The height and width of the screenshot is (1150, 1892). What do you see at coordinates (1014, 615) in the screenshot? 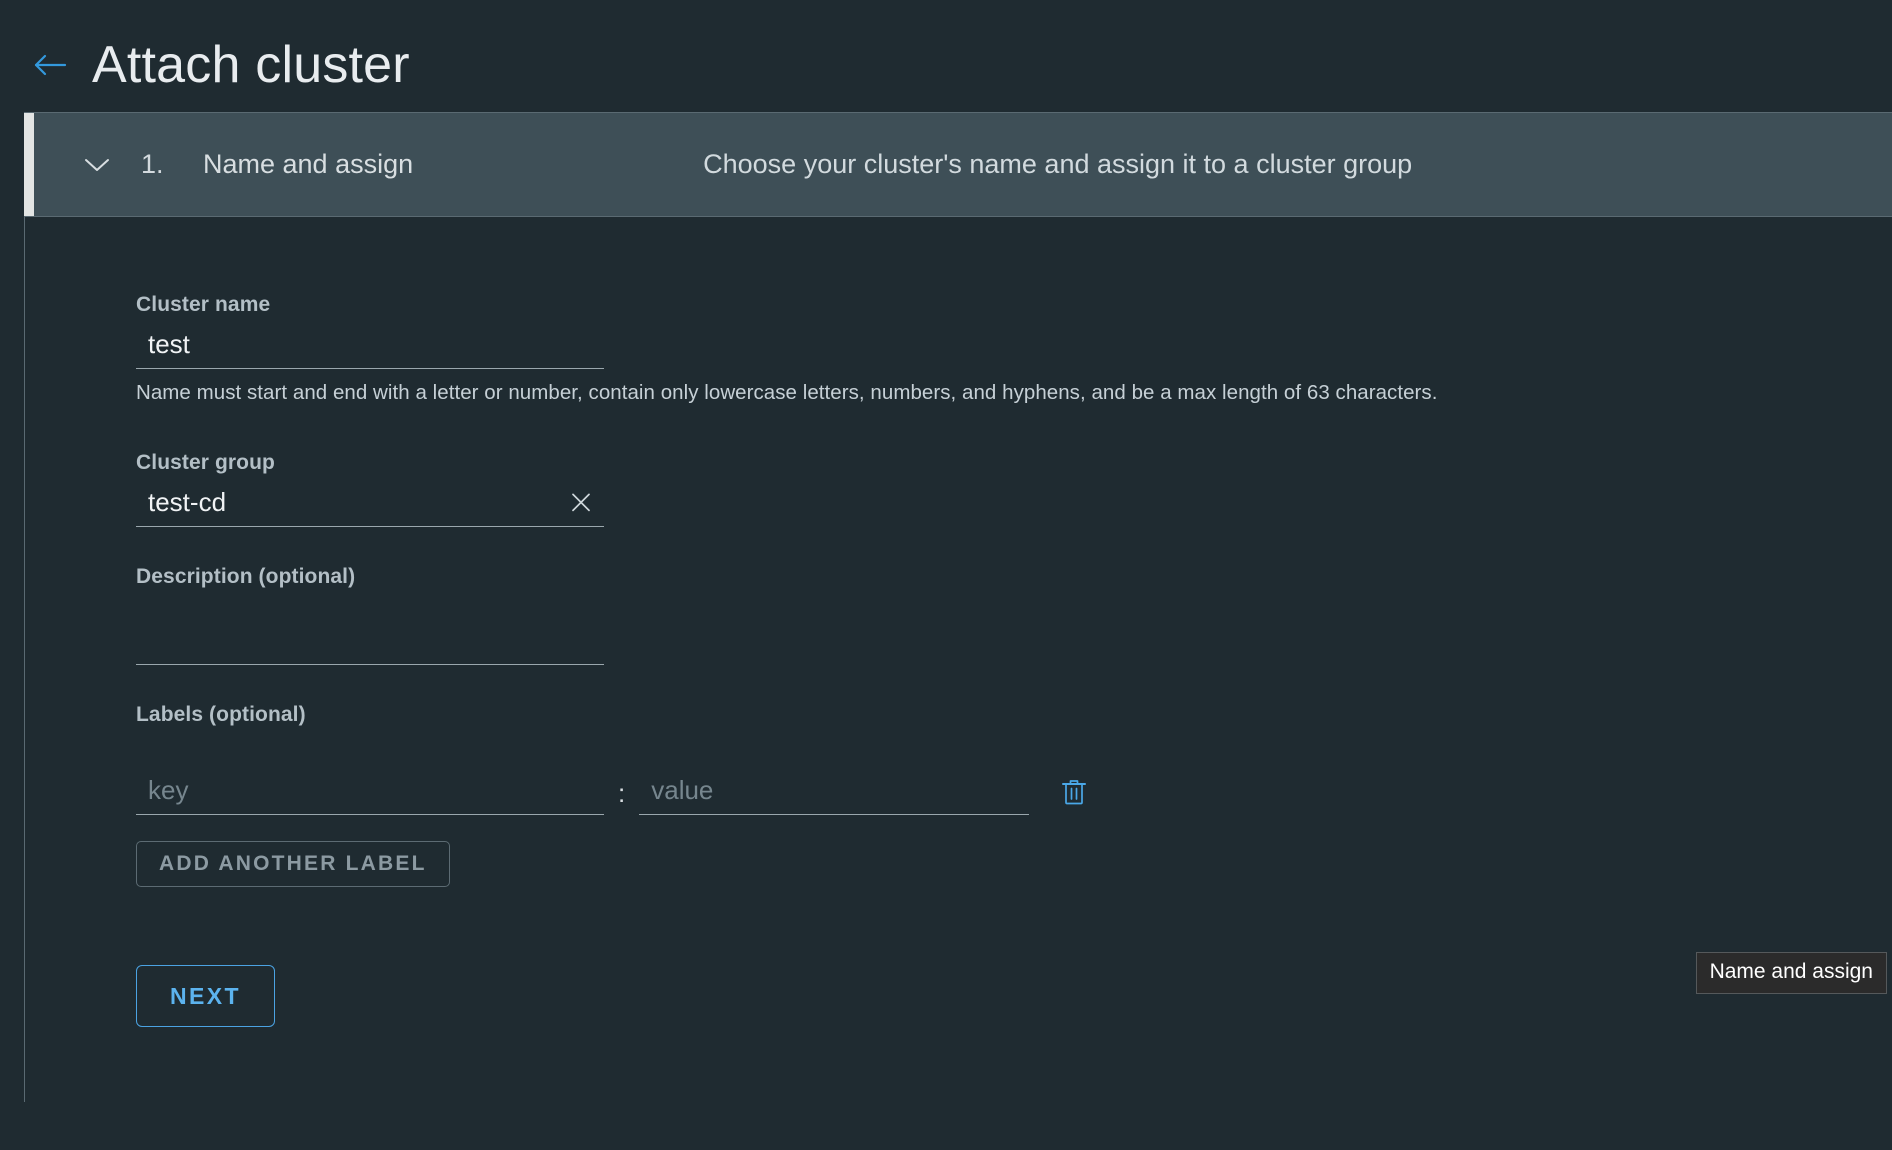
I see `field-description: Description (optional)` at bounding box center [1014, 615].